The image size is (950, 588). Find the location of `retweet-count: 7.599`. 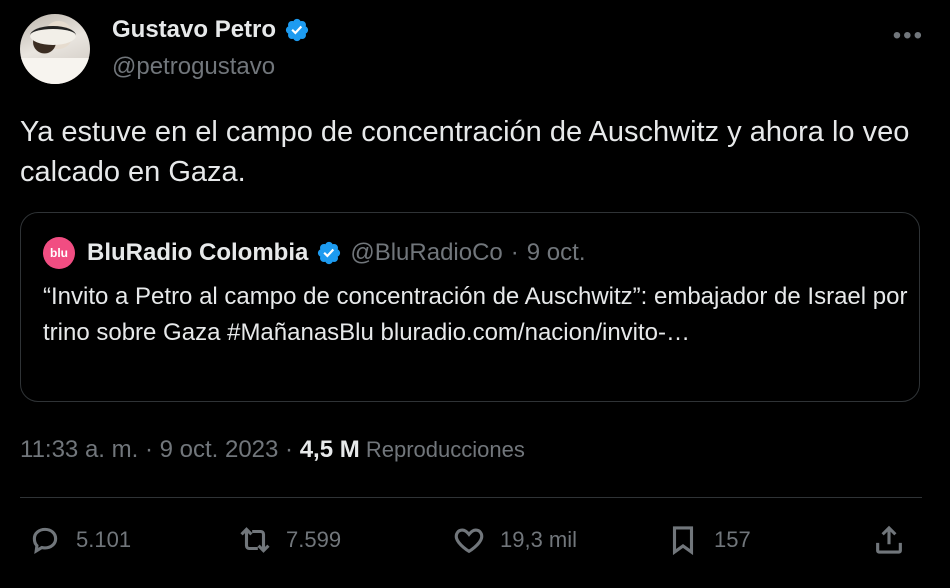

retweet-count: 7.599 is located at coordinates (314, 539).